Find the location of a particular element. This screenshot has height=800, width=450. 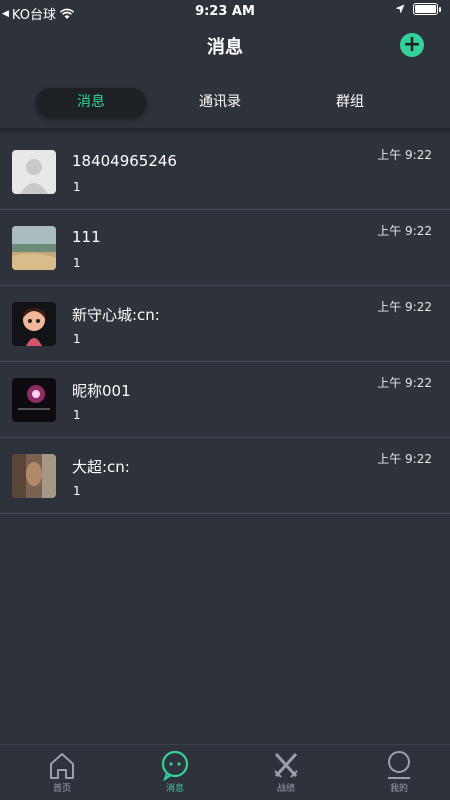

portrait-photo-avatar-icon is located at coordinates (34, 476).